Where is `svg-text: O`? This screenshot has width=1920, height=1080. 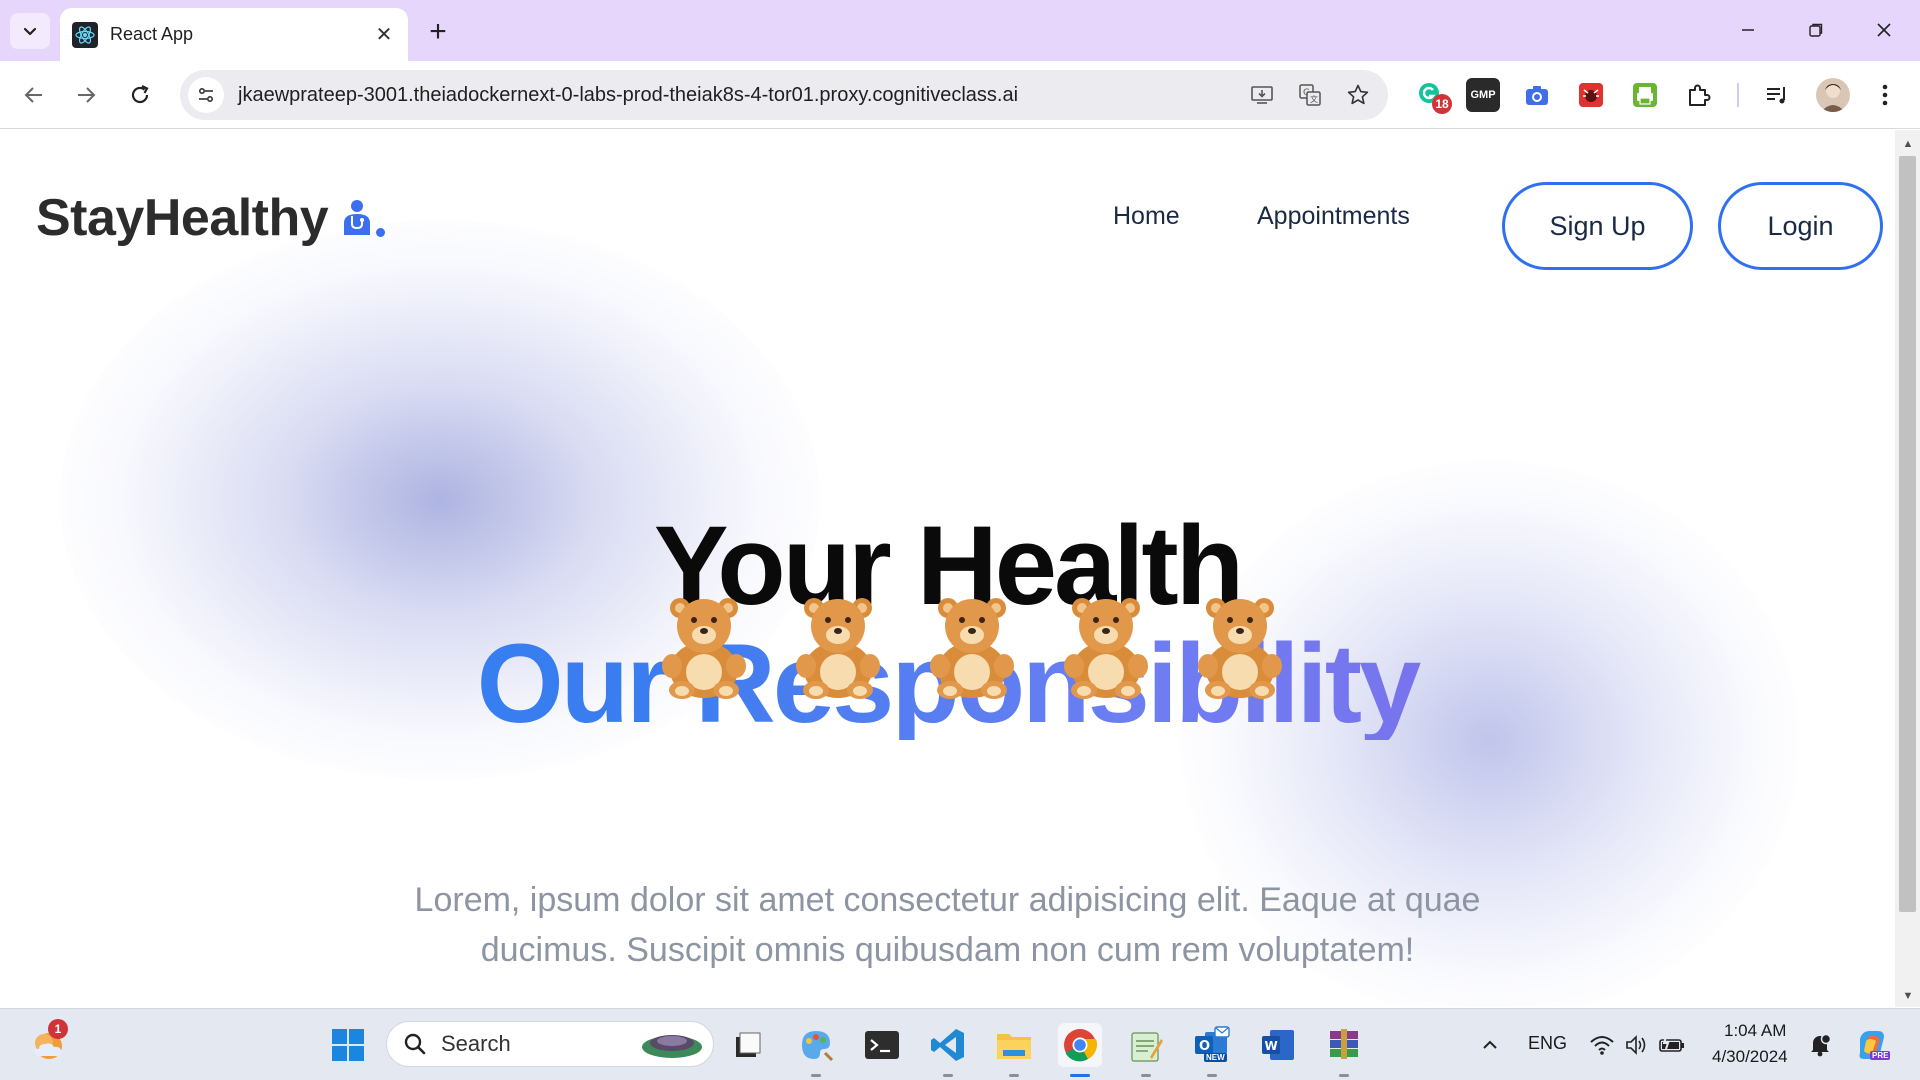
svg-text: O is located at coordinates (1204, 1046).